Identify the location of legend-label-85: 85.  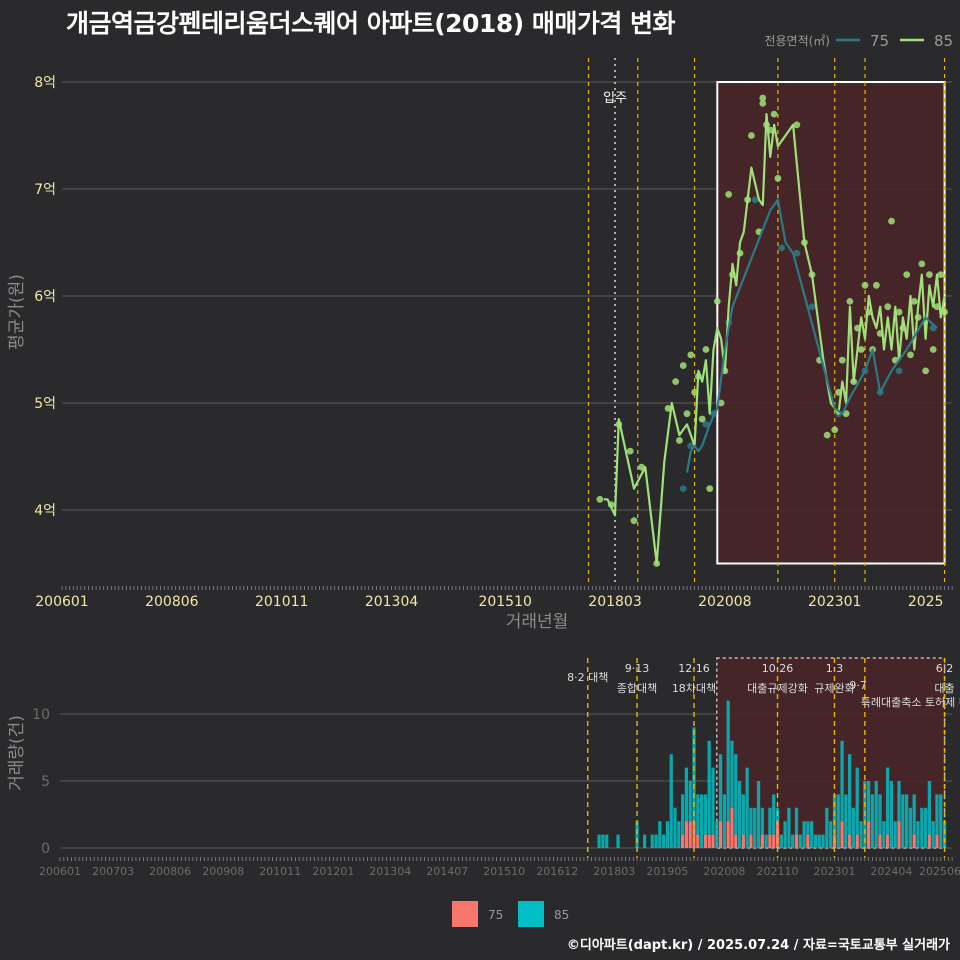
(943, 41).